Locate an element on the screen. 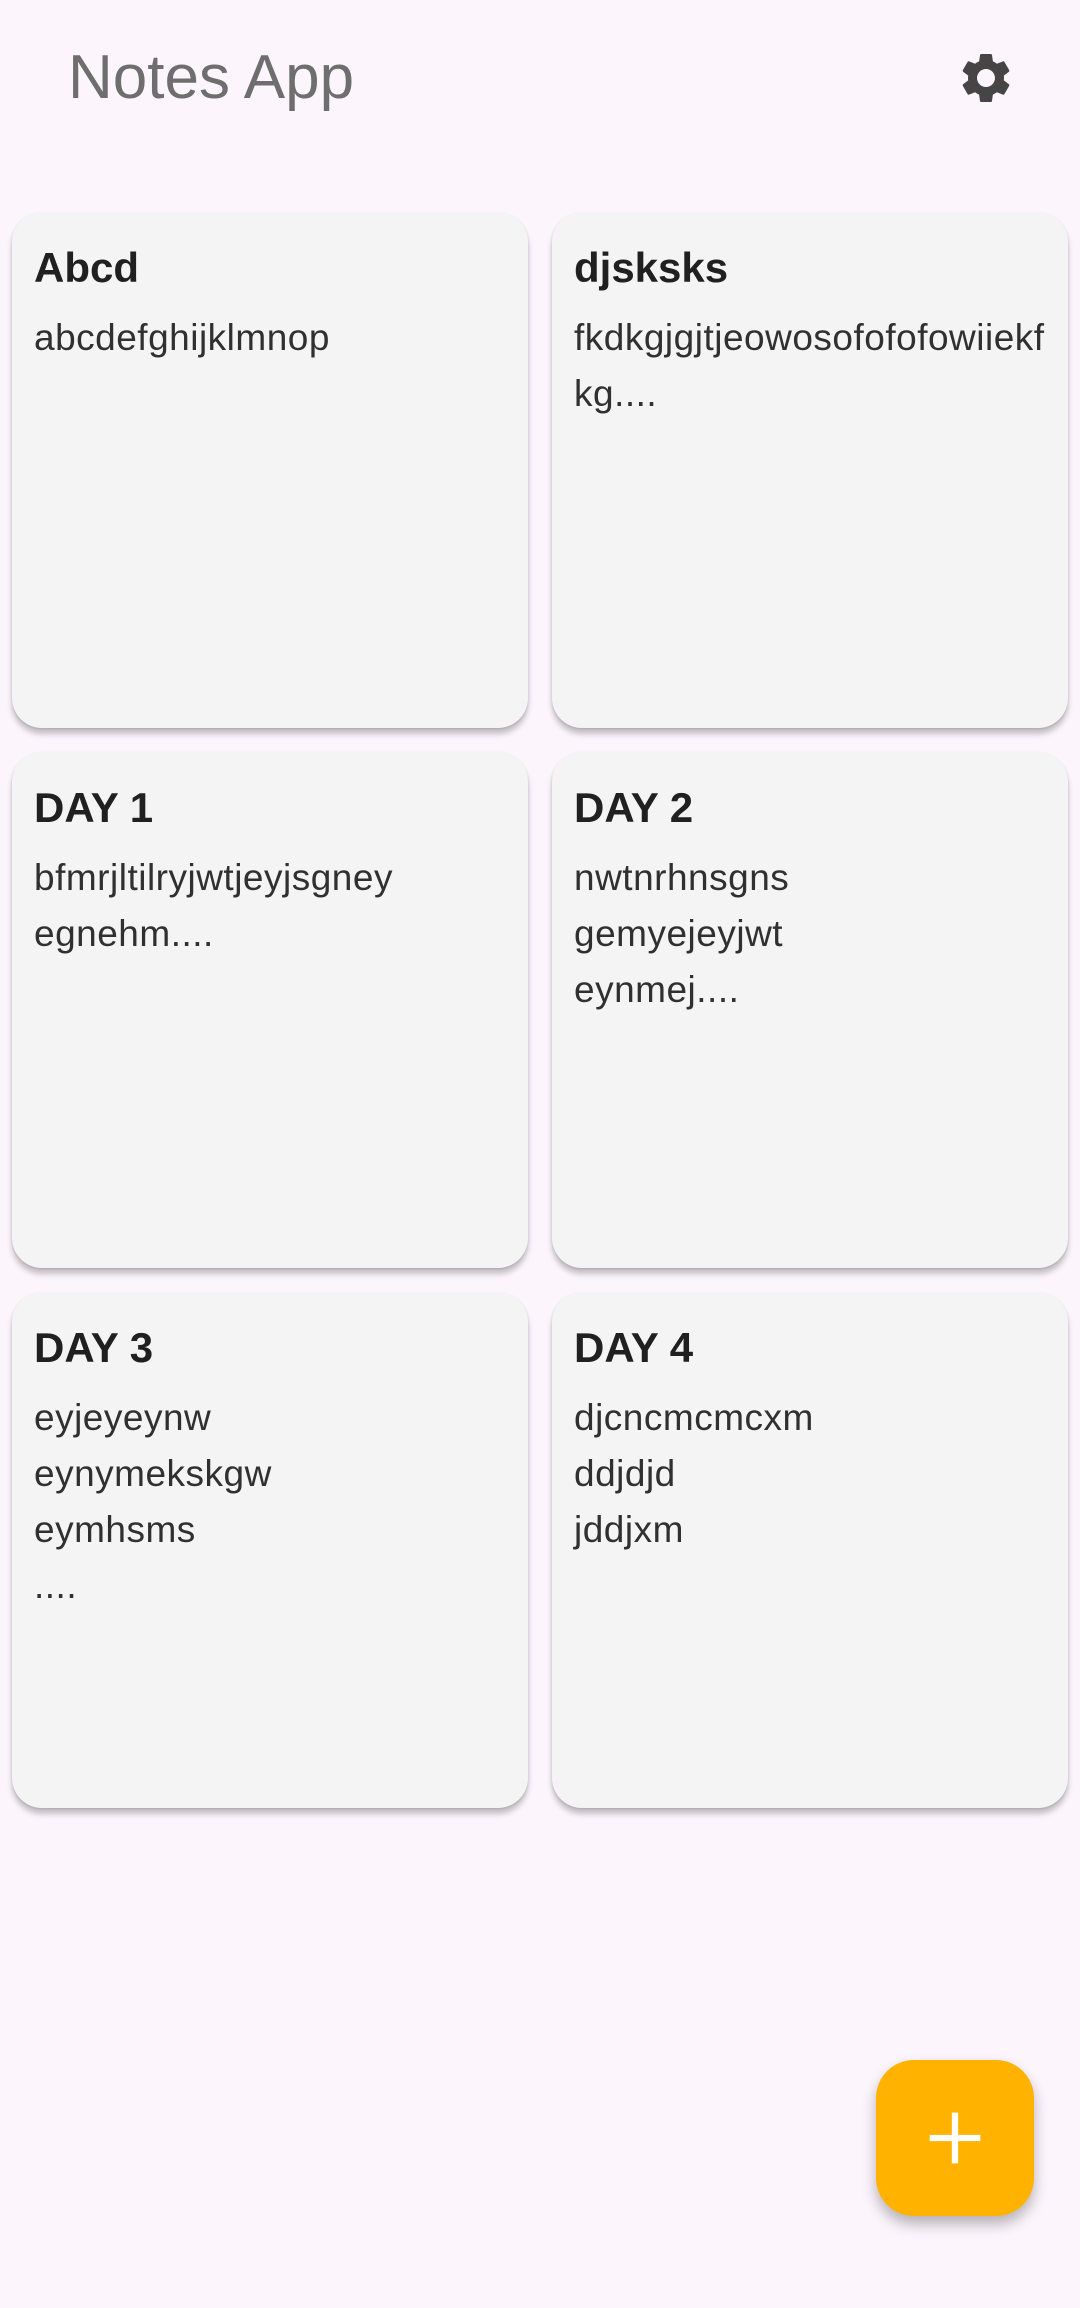 This screenshot has width=1080, height=2308. note-title: DAY 3 is located at coordinates (94, 1347).